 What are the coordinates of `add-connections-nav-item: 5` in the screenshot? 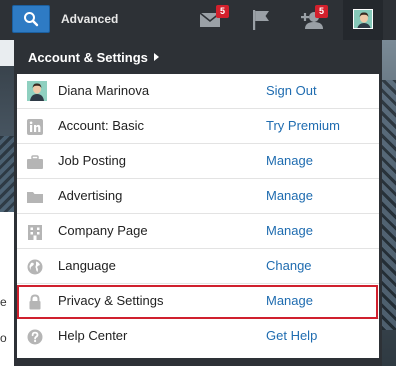 It's located at (314, 20).